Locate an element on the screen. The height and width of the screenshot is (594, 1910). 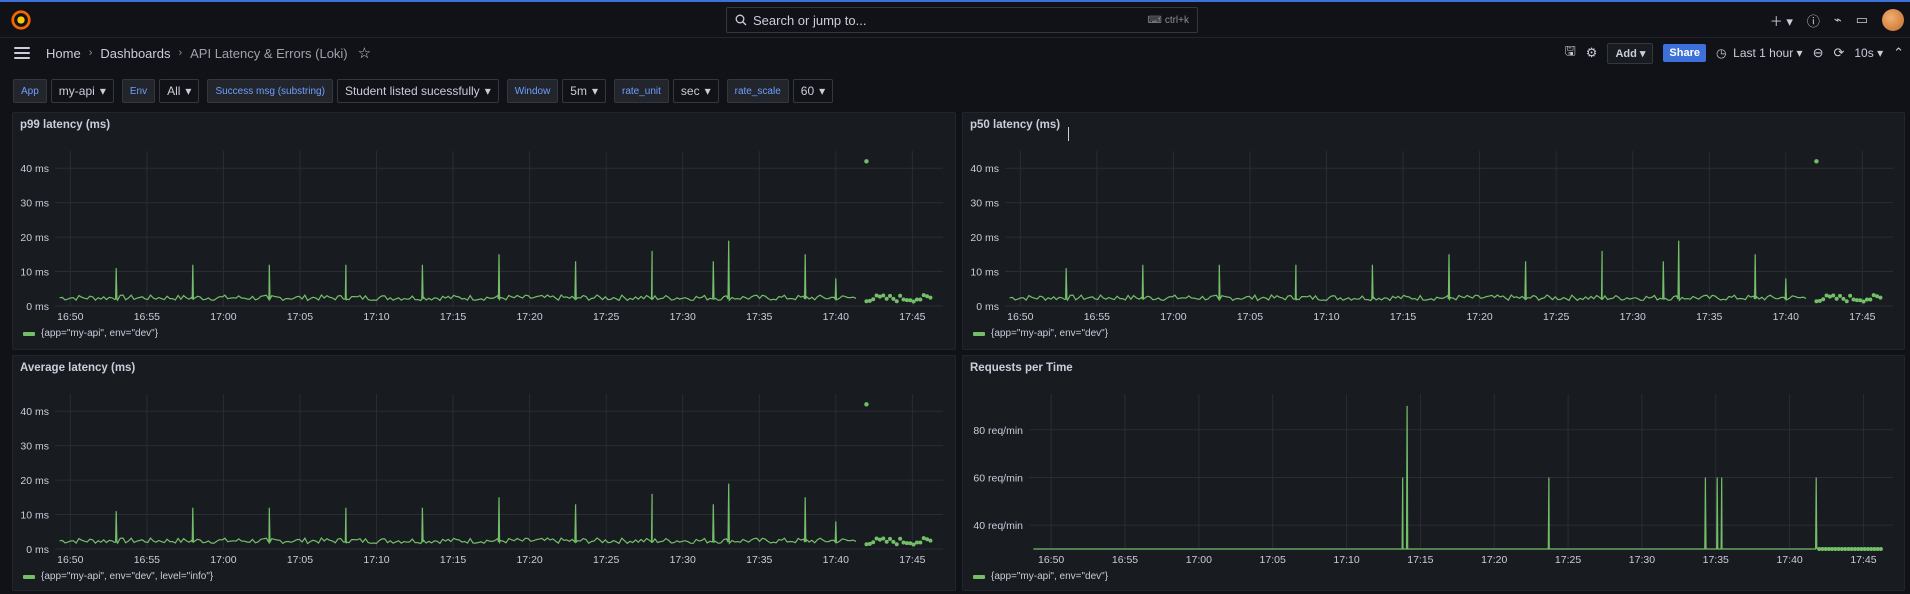
legend-label: {app="my-api", env="dev", level="info"} is located at coordinates (127, 576).